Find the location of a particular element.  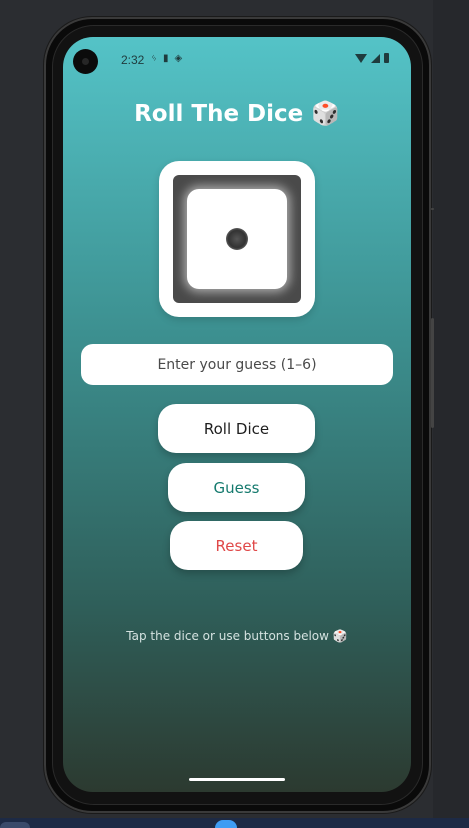

dice-pip is located at coordinates (237, 239).